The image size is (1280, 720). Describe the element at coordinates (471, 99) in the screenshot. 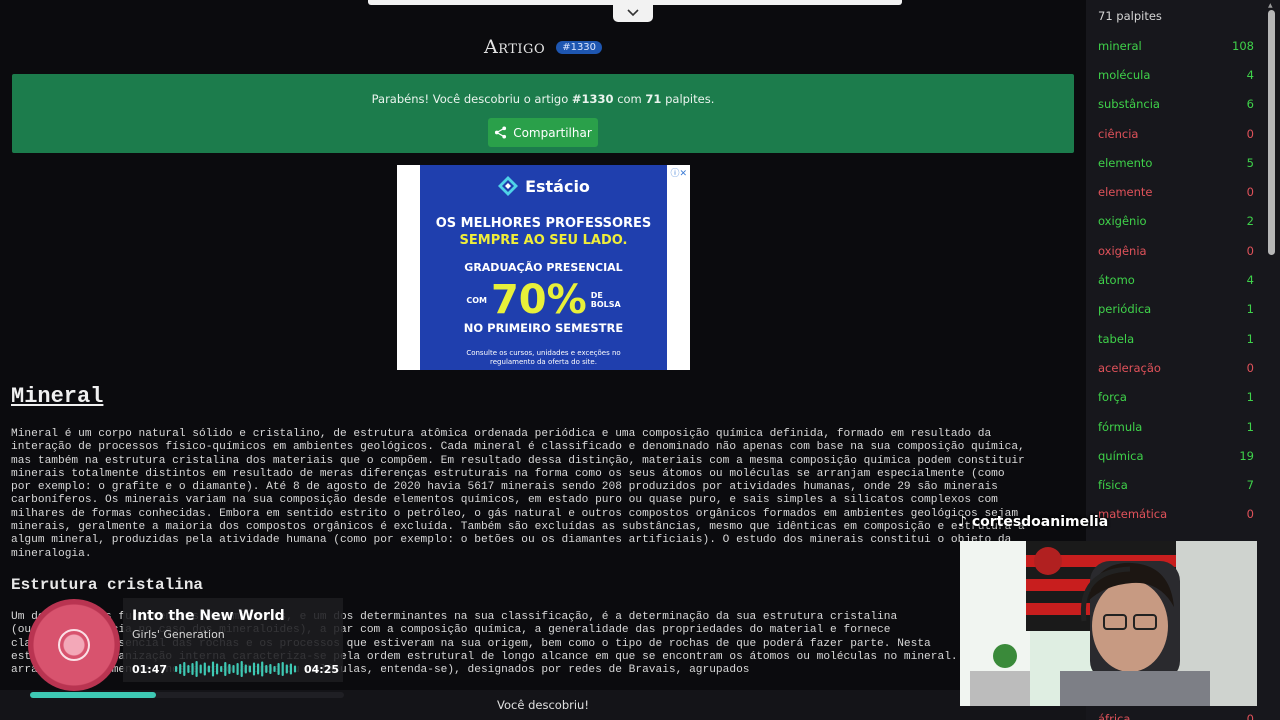

I see `success-message-text: Parabéns! Você descobriu o artigo` at that location.